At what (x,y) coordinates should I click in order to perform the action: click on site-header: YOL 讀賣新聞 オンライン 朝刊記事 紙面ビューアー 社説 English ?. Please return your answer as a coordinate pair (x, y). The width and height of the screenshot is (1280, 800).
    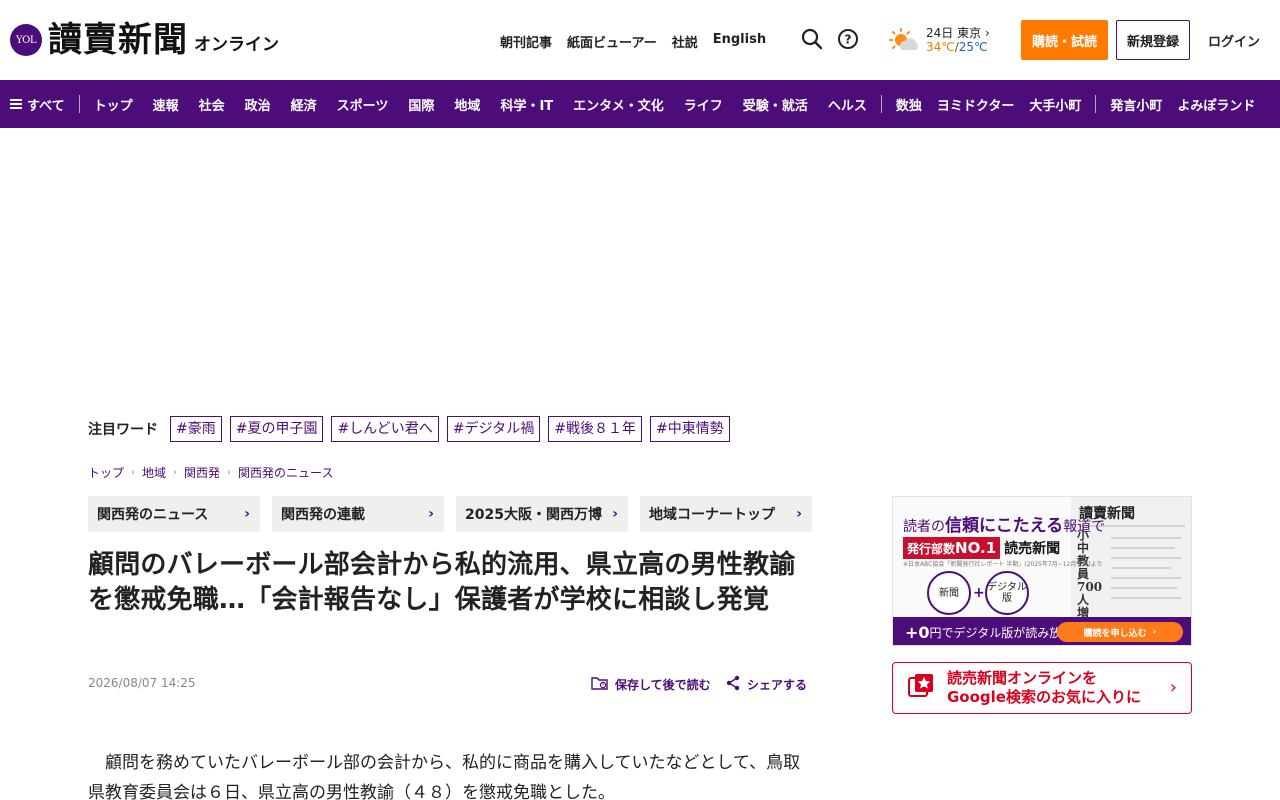
    Looking at the image, I should click on (640, 40).